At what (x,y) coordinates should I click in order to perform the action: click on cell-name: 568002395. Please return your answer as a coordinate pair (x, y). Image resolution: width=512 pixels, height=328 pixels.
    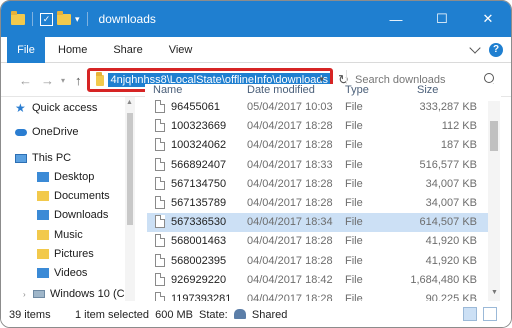
    Looking at the image, I should click on (199, 260).